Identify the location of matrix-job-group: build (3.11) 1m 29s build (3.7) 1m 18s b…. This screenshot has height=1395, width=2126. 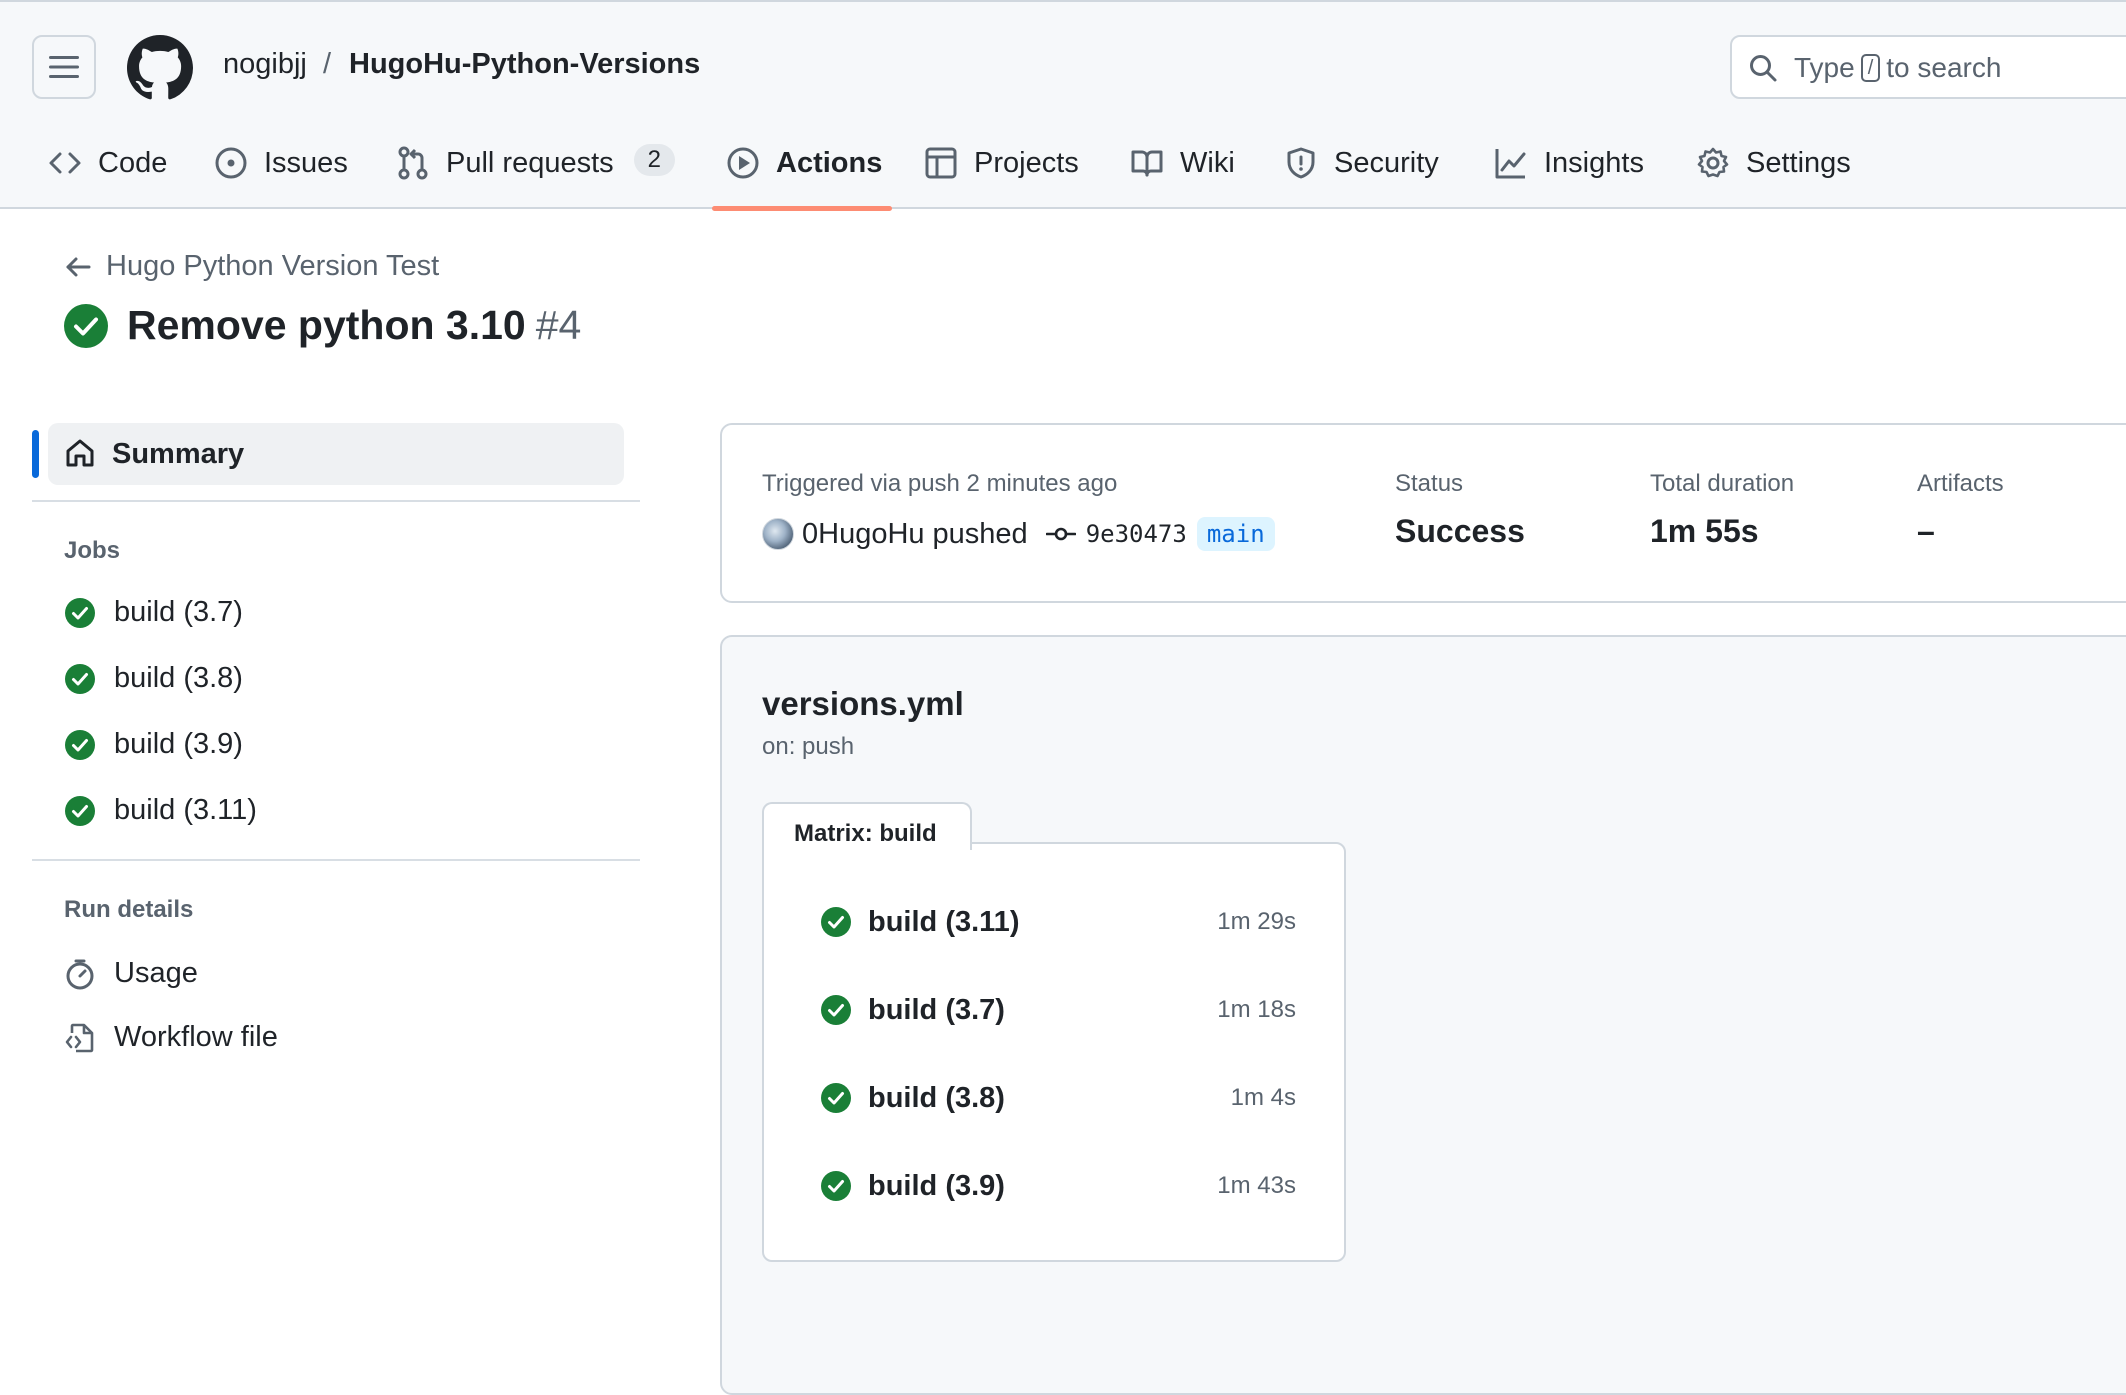
(1054, 1052).